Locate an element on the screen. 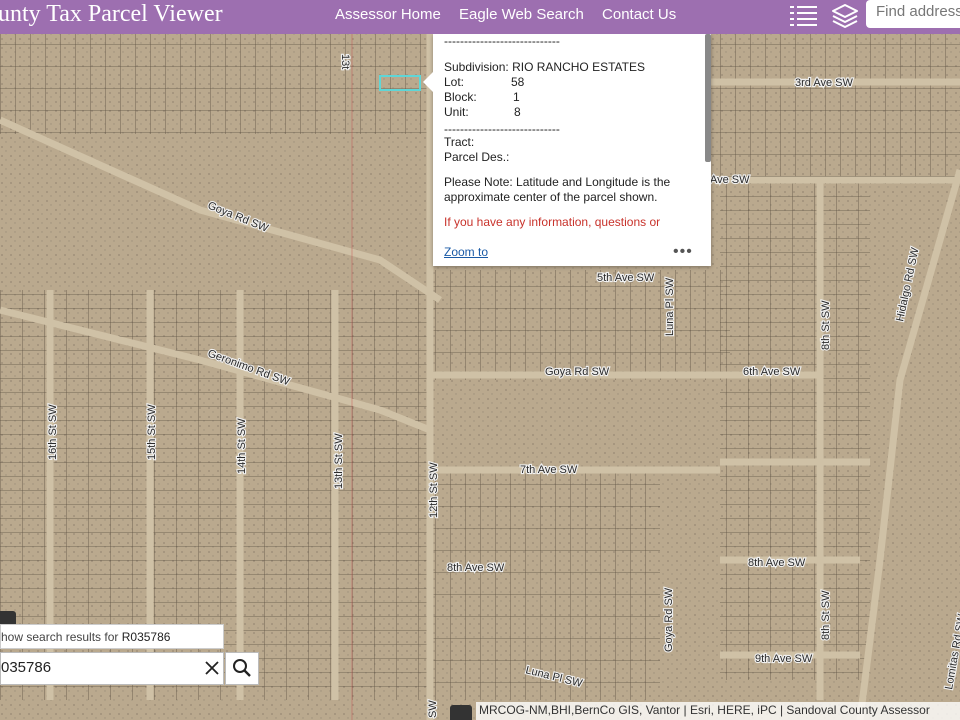 This screenshot has width=960, height=720. street-8th-north: 8th St SW is located at coordinates (826, 325).